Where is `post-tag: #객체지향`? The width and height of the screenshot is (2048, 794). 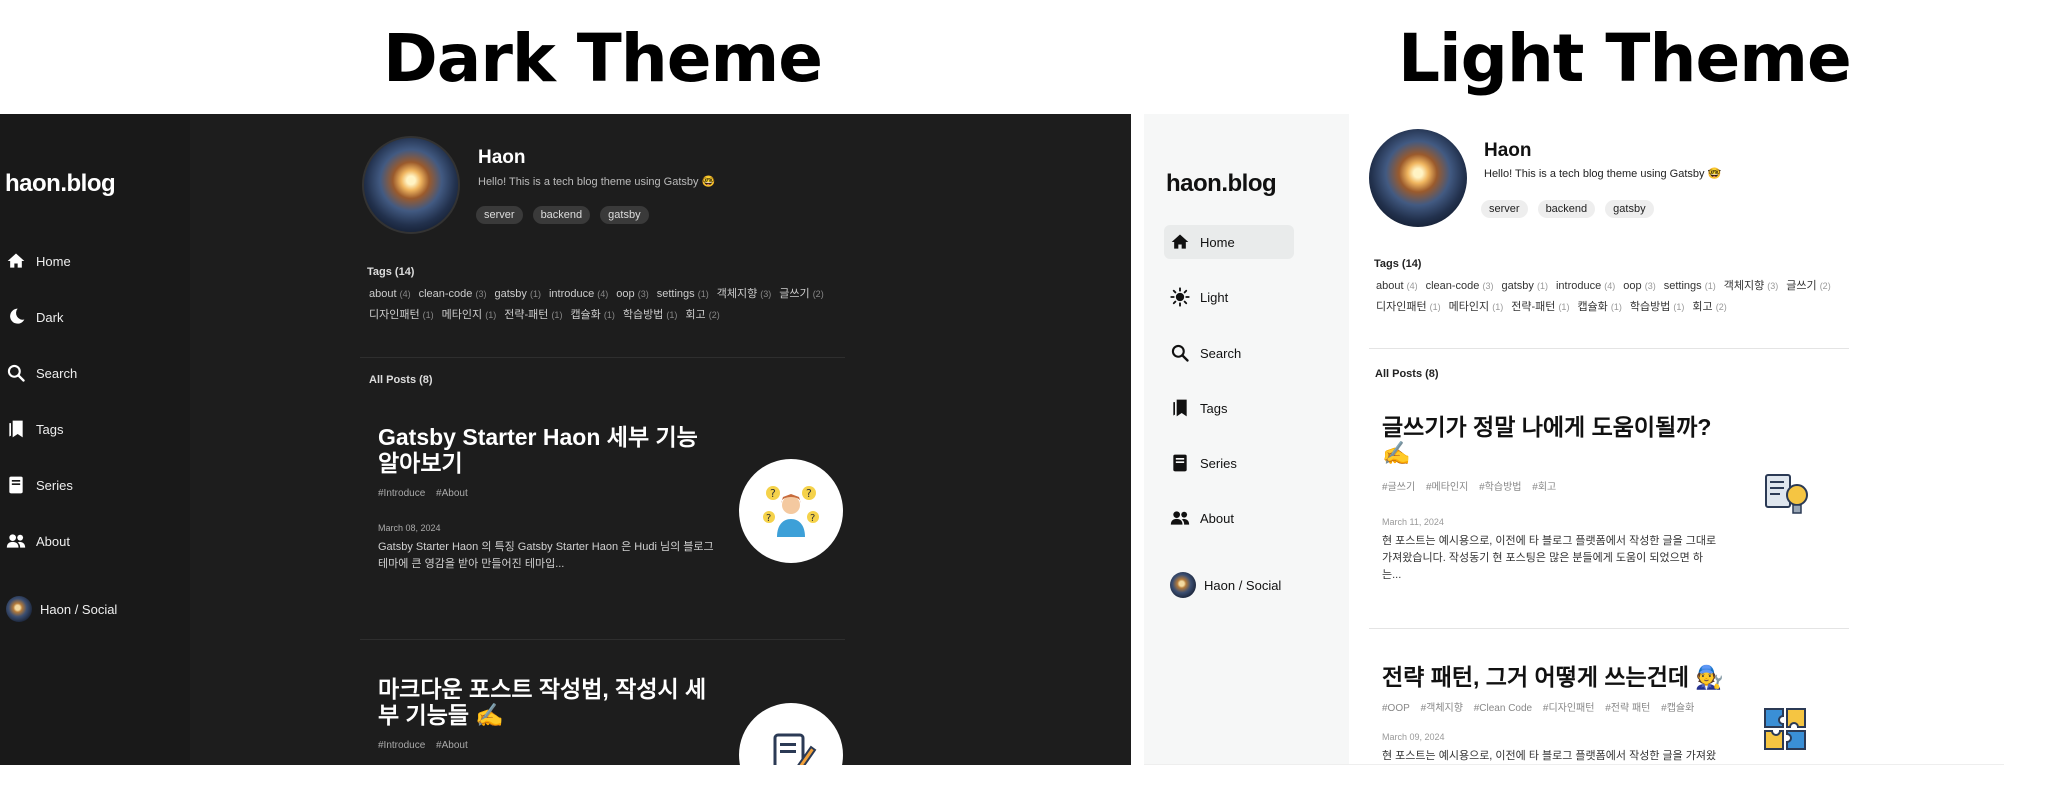
post-tag: #객체지향 is located at coordinates (1442, 708).